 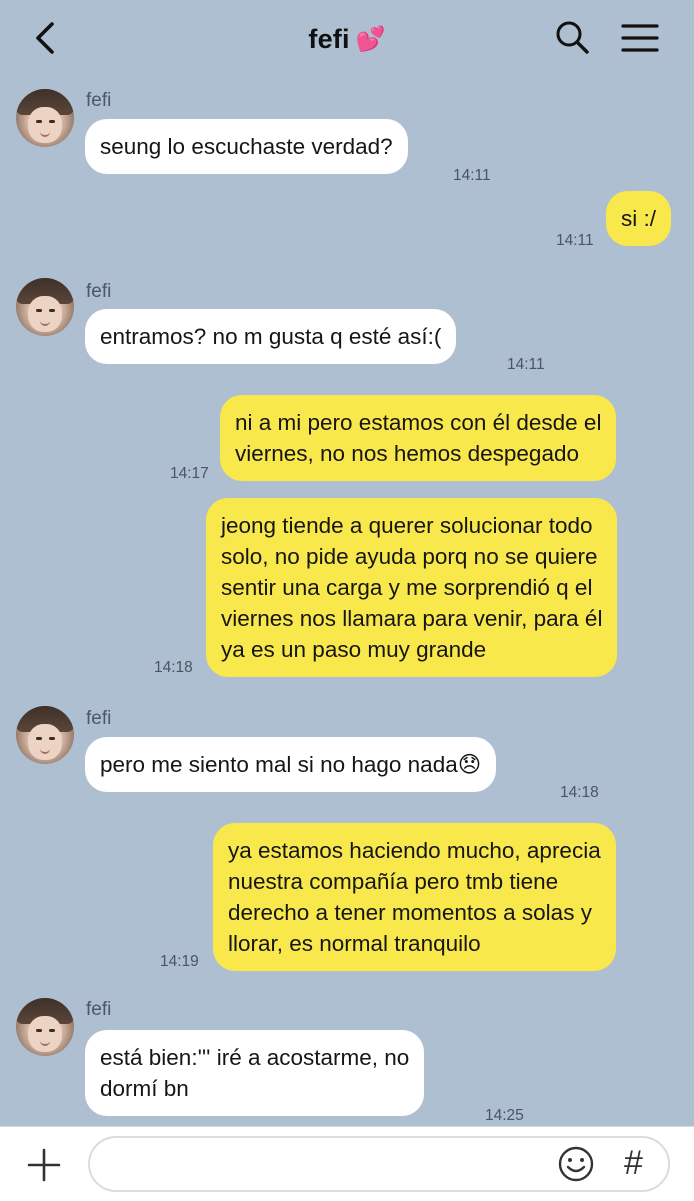 I want to click on message-time: 14:19, so click(x=179, y=961).